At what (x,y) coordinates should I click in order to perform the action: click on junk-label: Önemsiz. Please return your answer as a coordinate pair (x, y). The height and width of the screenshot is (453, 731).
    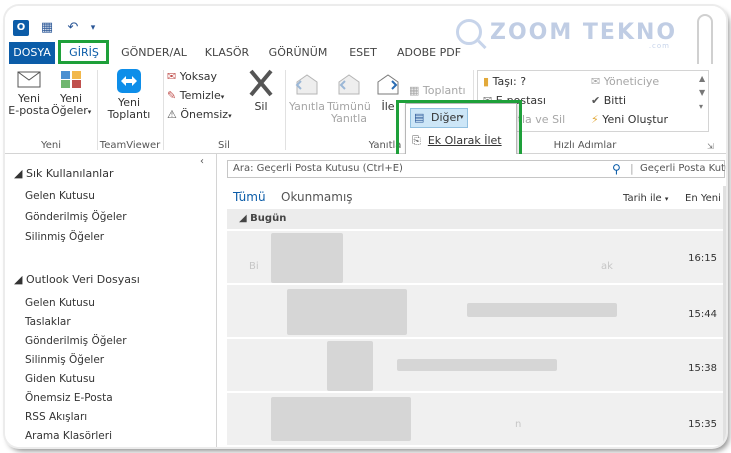
    Looking at the image, I should click on (204, 114).